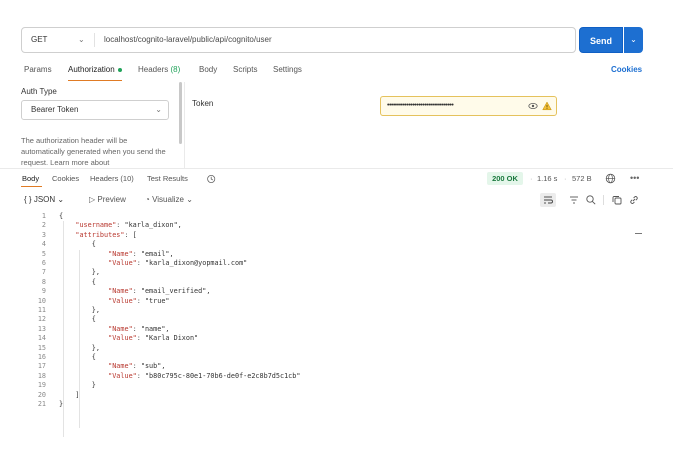 This screenshot has height=474, width=673. Describe the element at coordinates (547, 178) in the screenshot. I see `response-time: 1.16 s` at that location.